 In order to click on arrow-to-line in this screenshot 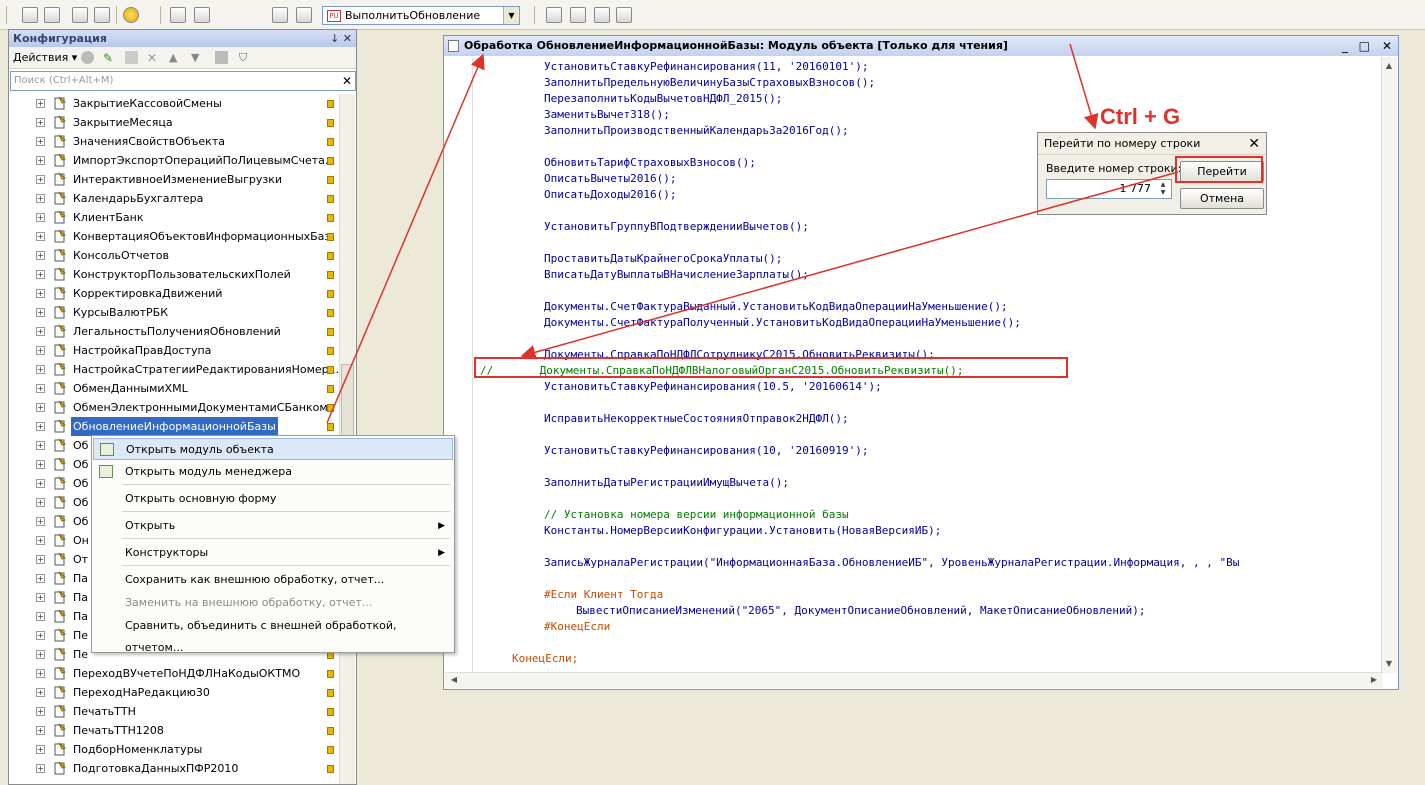, I will do `click(849, 265)`.